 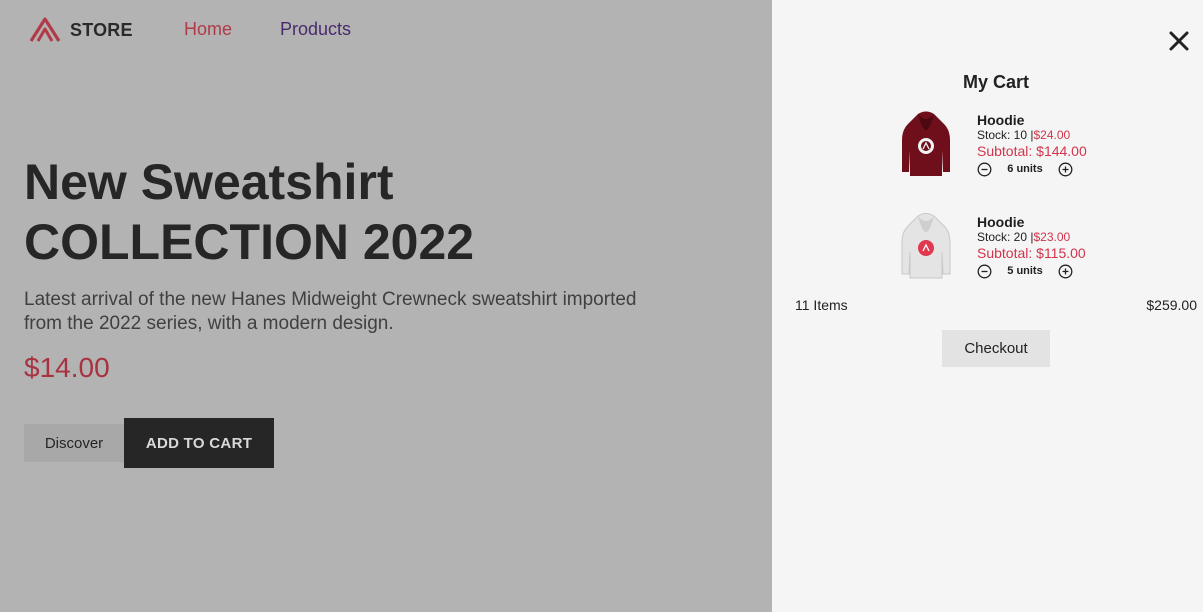 What do you see at coordinates (1031, 253) in the screenshot?
I see `cart-item-subtotal: Subtotal: $115.00` at bounding box center [1031, 253].